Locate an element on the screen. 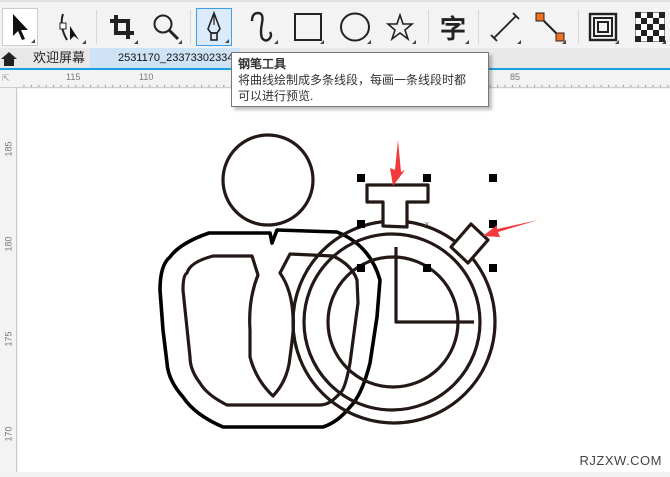  arrow-pointer-icon is located at coordinates (20, 27).